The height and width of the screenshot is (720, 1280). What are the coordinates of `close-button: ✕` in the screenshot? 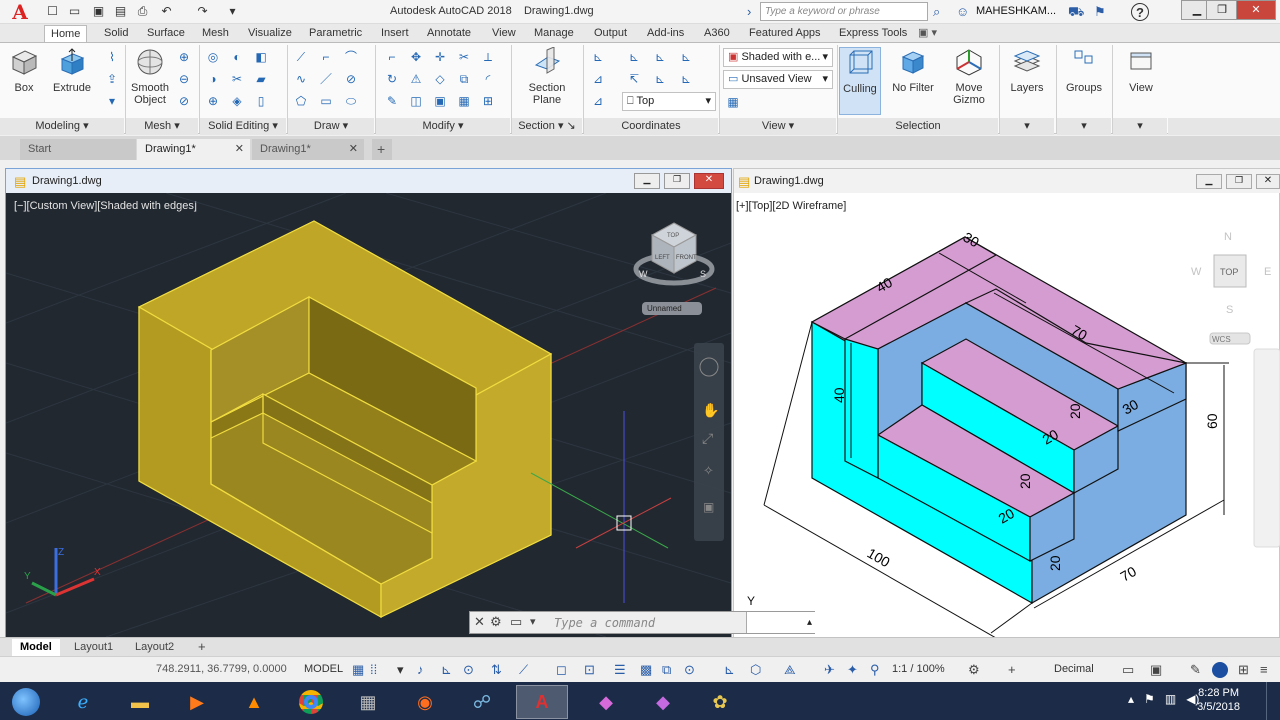 It's located at (1256, 10).